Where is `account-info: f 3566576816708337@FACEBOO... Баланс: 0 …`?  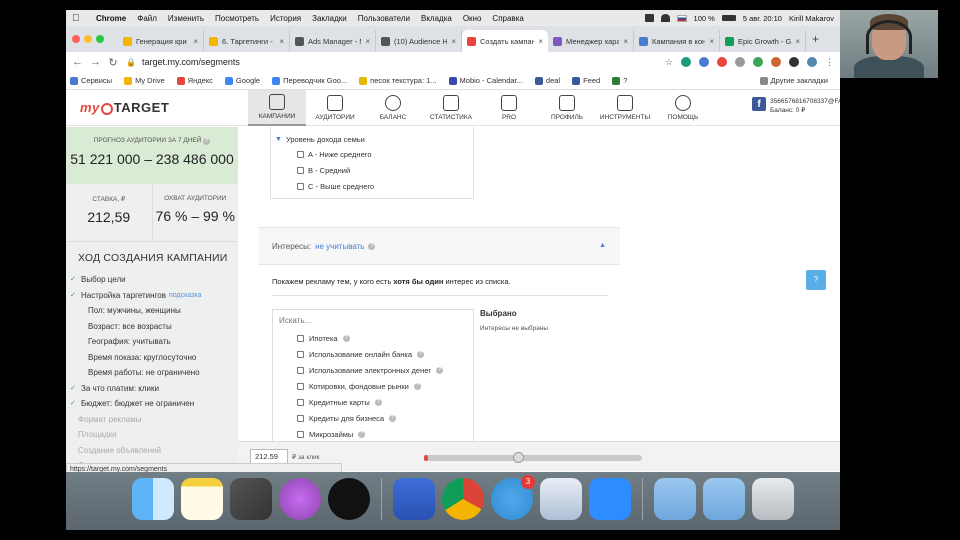
account-info: f 3566576816708337@FACEBOO... Баланс: 0 … is located at coordinates (796, 106).